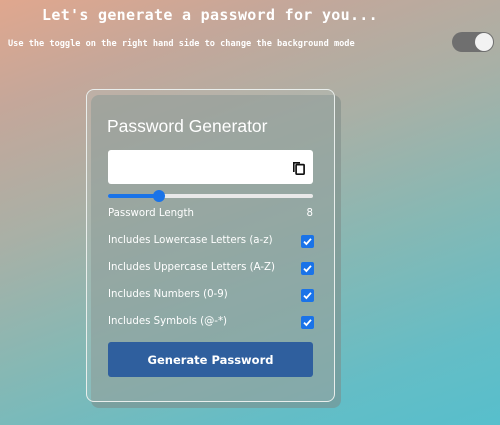  What do you see at coordinates (309, 213) in the screenshot?
I see `password-length-value: 8` at bounding box center [309, 213].